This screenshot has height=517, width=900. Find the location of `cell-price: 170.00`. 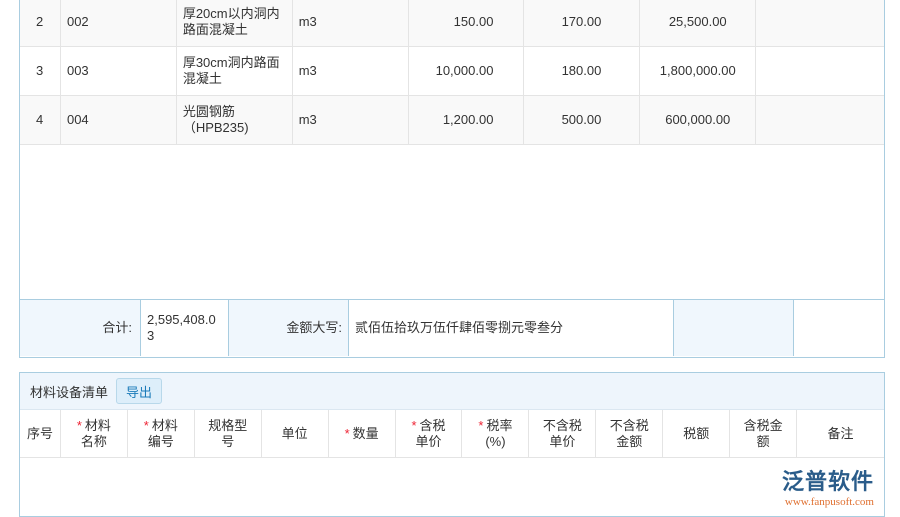

cell-price: 170.00 is located at coordinates (582, 23).